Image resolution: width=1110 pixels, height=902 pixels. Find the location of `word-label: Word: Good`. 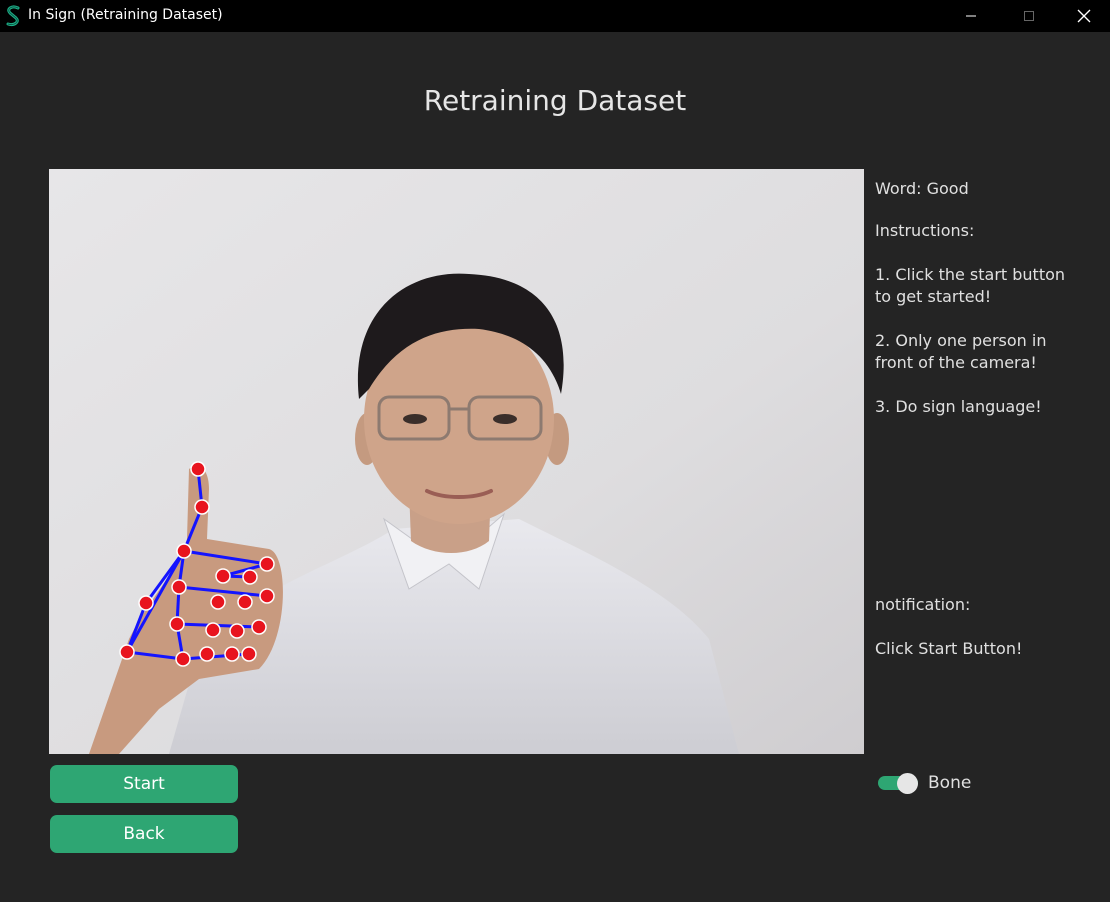

word-label: Word: Good is located at coordinates (922, 188).